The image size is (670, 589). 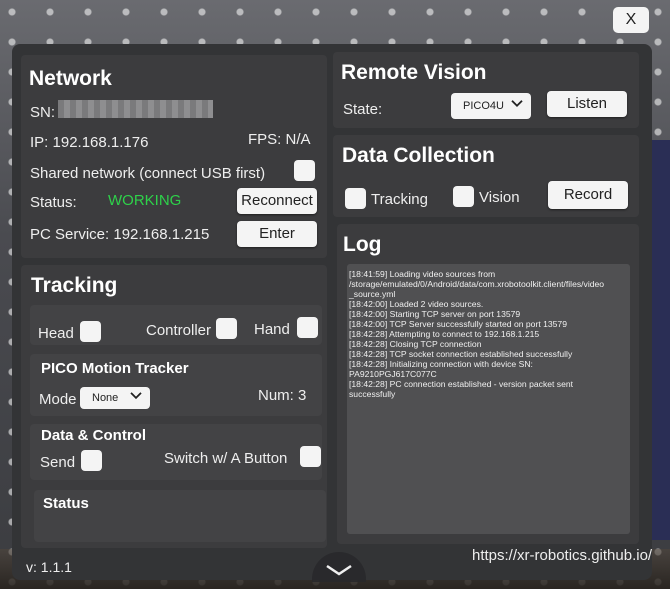 What do you see at coordinates (415, 344) in the screenshot?
I see `log-line: [18:42:28] Closing TCP connection` at bounding box center [415, 344].